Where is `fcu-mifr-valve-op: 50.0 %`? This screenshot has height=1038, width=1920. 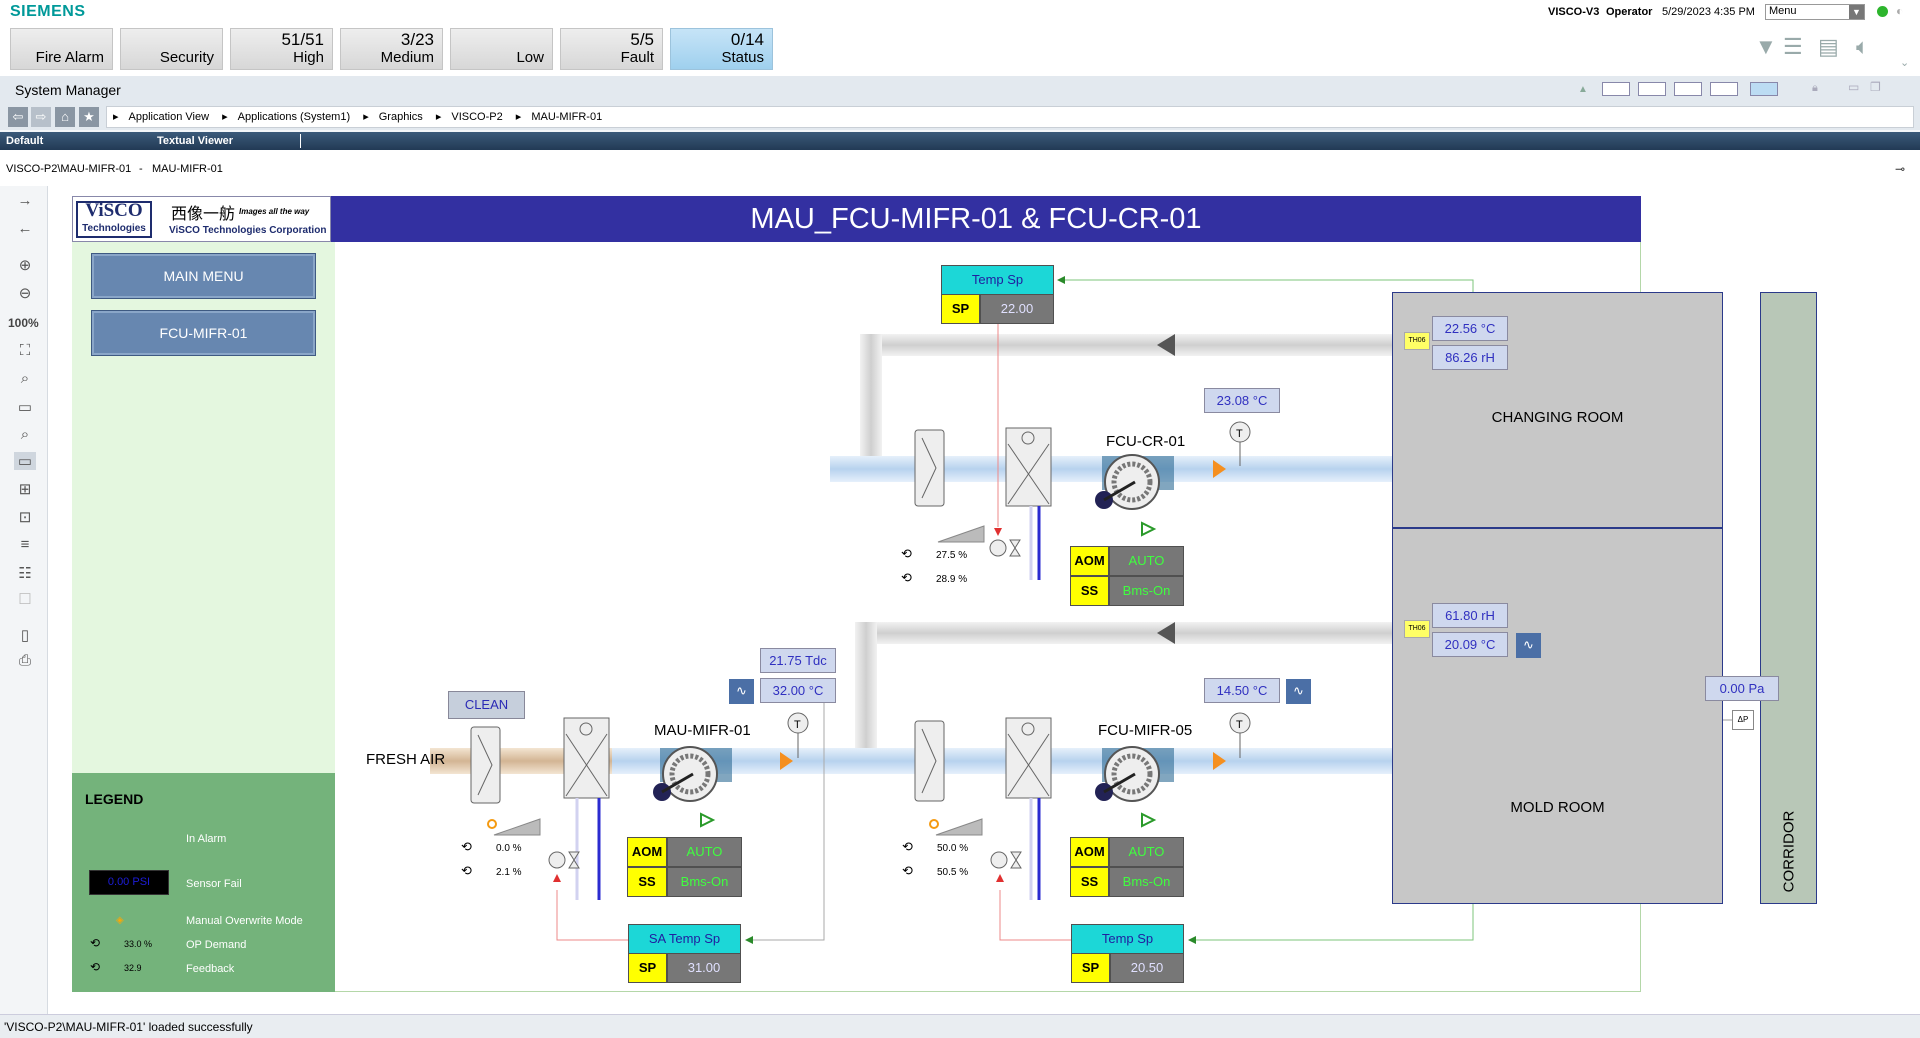 fcu-mifr-valve-op: 50.0 % is located at coordinates (952, 848).